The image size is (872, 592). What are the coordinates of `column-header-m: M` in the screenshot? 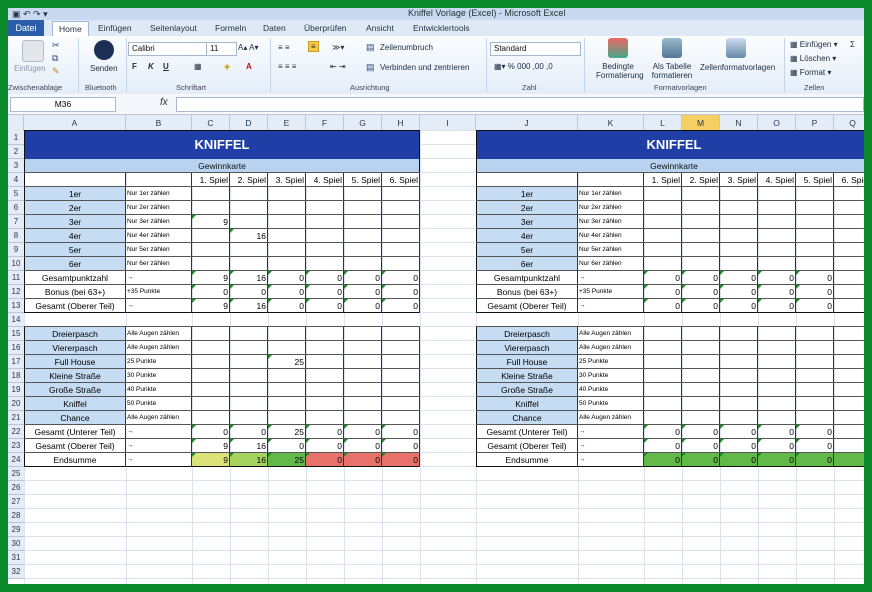 It's located at (701, 123).